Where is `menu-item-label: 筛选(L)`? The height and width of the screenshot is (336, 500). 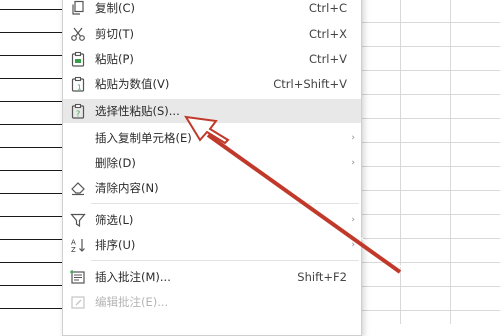 menu-item-label: 筛选(L) is located at coordinates (114, 220).